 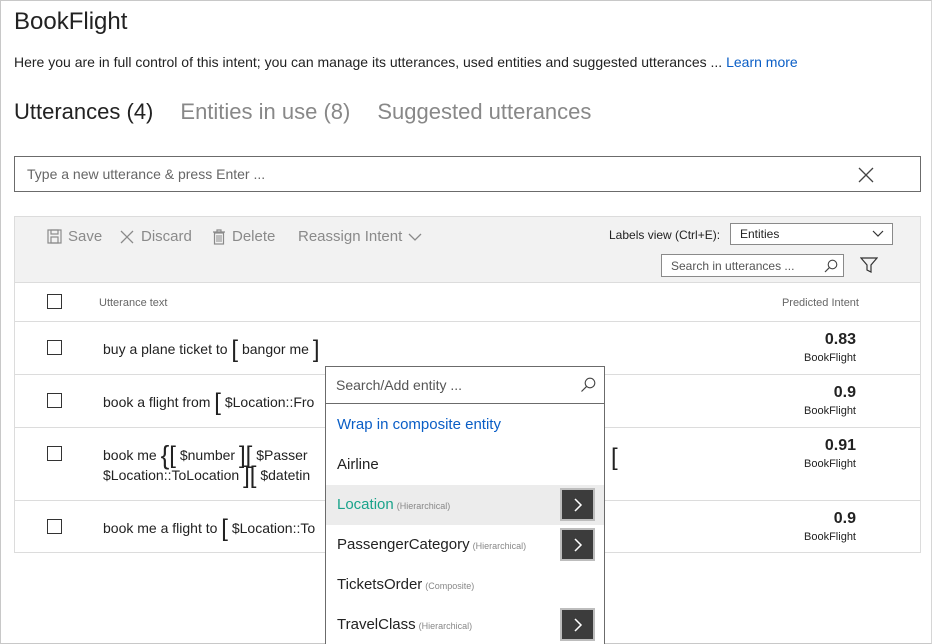 What do you see at coordinates (365, 504) in the screenshot?
I see `entity-option-label: Location` at bounding box center [365, 504].